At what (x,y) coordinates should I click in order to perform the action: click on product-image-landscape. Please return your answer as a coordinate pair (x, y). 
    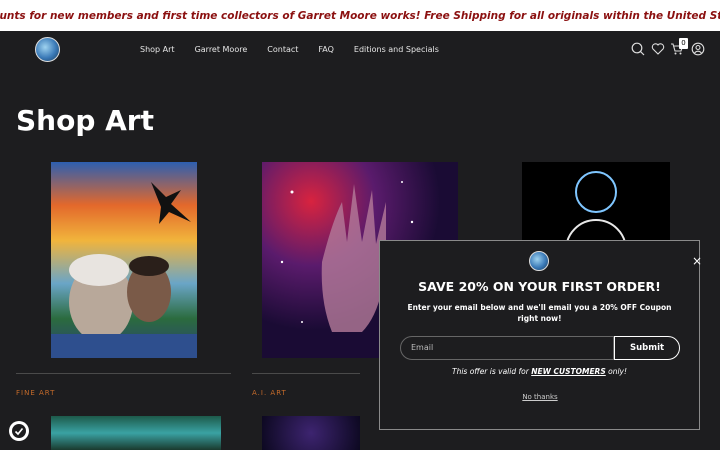
    Looking at the image, I should click on (136, 433).